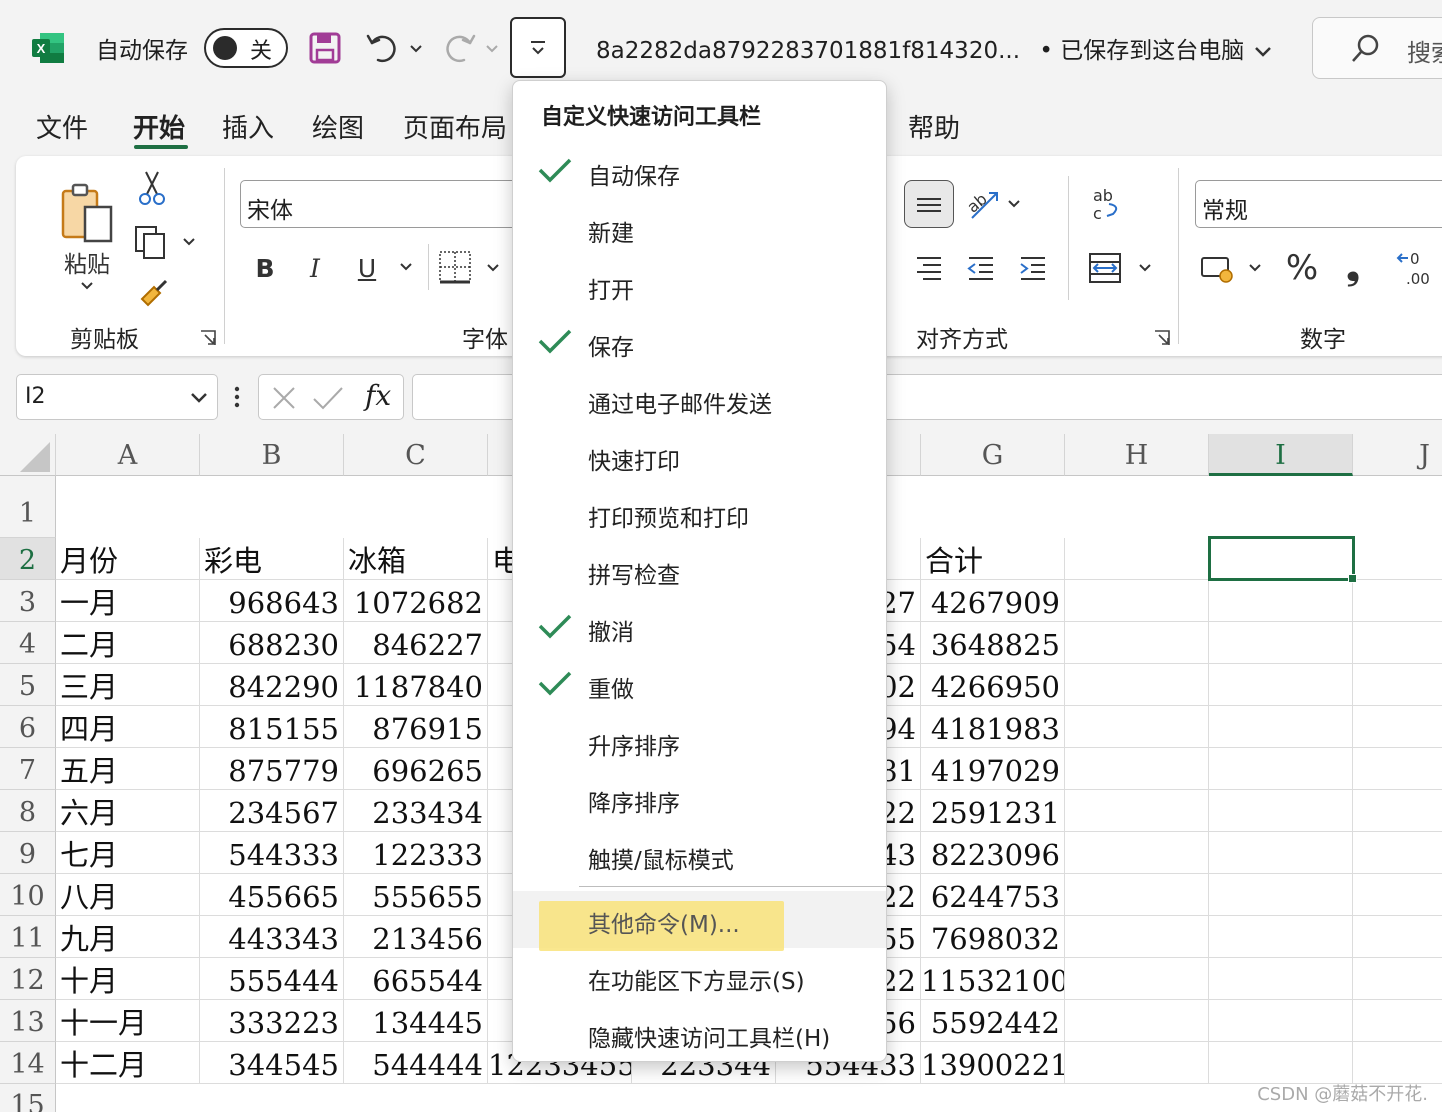  Describe the element at coordinates (128, 601) in the screenshot. I see `month-cell: 一月` at that location.